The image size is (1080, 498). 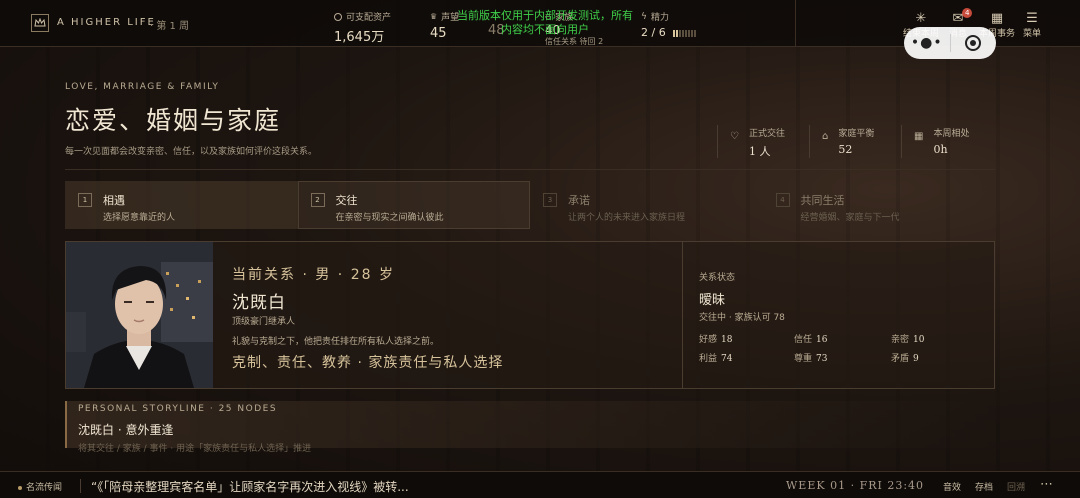 What do you see at coordinates (905, 359) in the screenshot?
I see `attr-conflict: 矛盾 9` at bounding box center [905, 359].